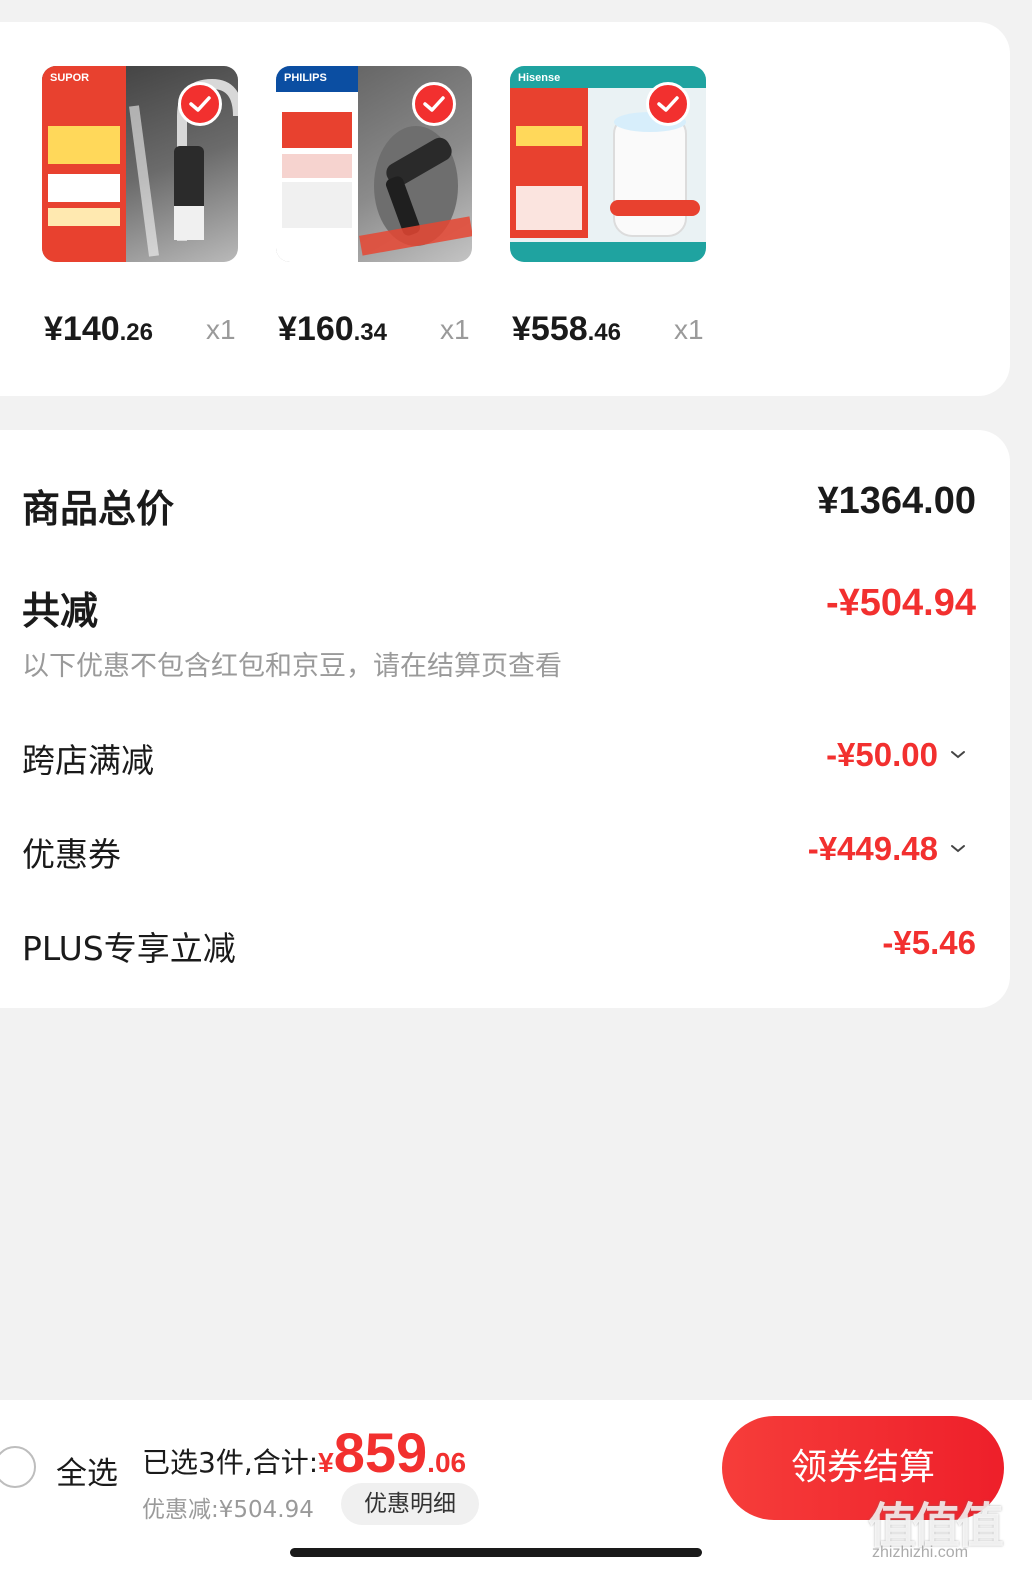 This screenshot has height=1591, width=1032. I want to click on product-thumbnail-massage-gun: PHILIPS, so click(374, 164).